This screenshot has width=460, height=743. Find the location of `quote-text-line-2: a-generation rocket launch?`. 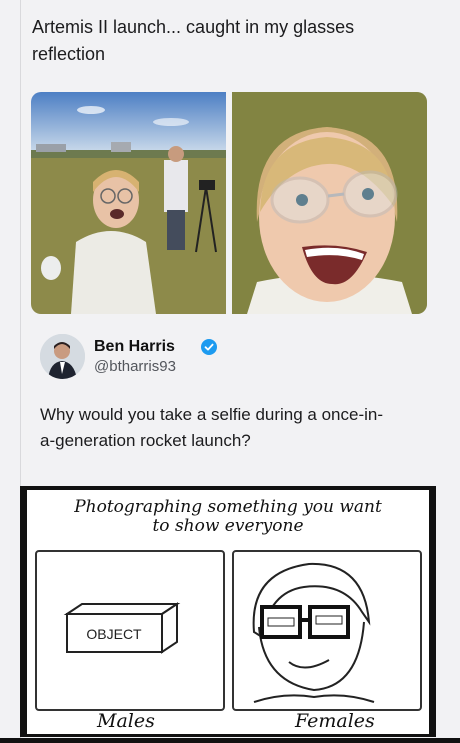

quote-text-line-2: a-generation rocket launch? is located at coordinates (145, 440).